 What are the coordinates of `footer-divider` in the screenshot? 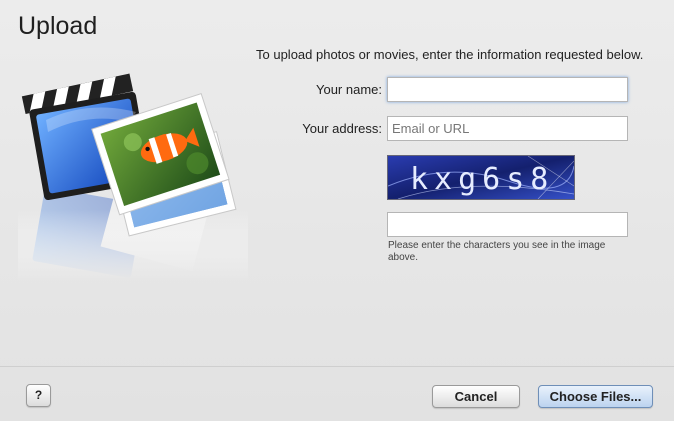 It's located at (337, 366).